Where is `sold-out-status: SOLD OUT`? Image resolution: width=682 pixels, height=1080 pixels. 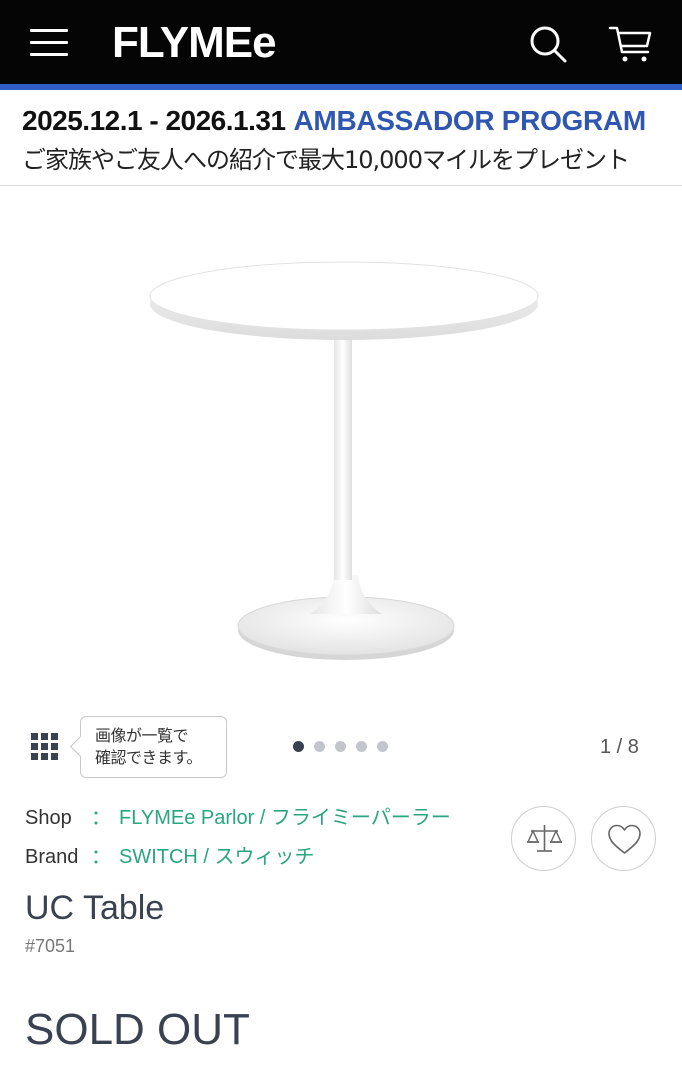 sold-out-status: SOLD OUT is located at coordinates (137, 1029).